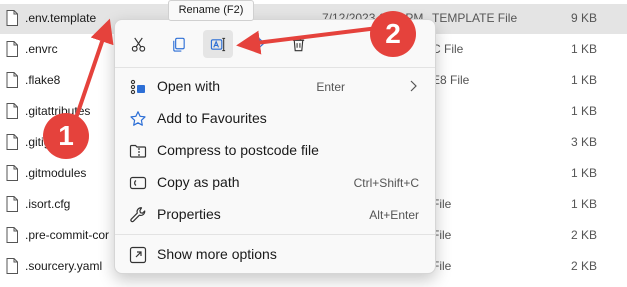 The height and width of the screenshot is (287, 627). I want to click on file-type: E8 File, so click(451, 80).